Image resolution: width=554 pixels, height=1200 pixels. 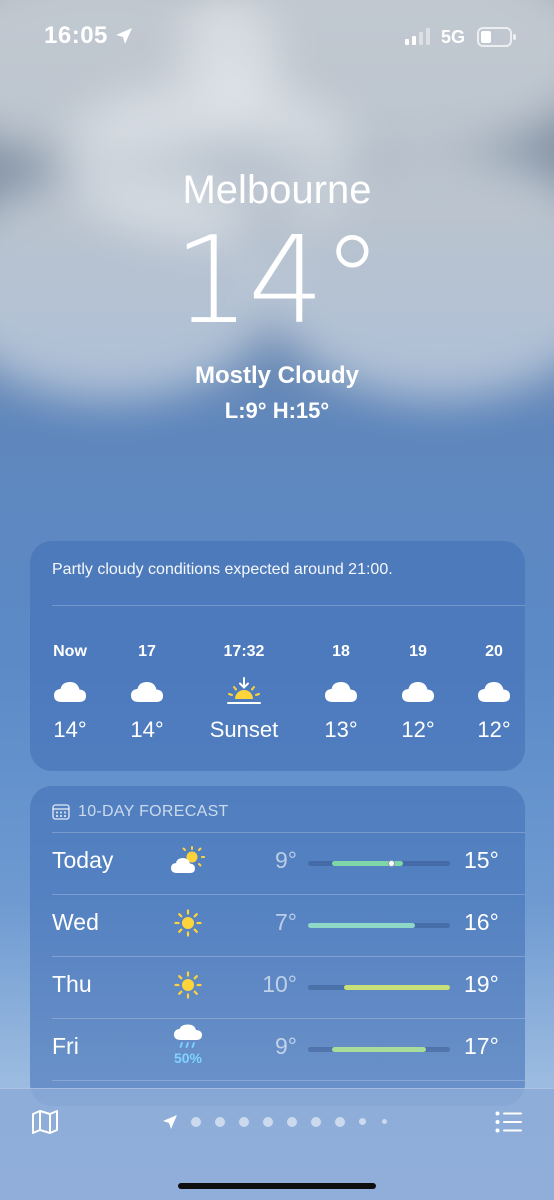 I want to click on hourly-item: 18 13°, so click(x=341, y=693).